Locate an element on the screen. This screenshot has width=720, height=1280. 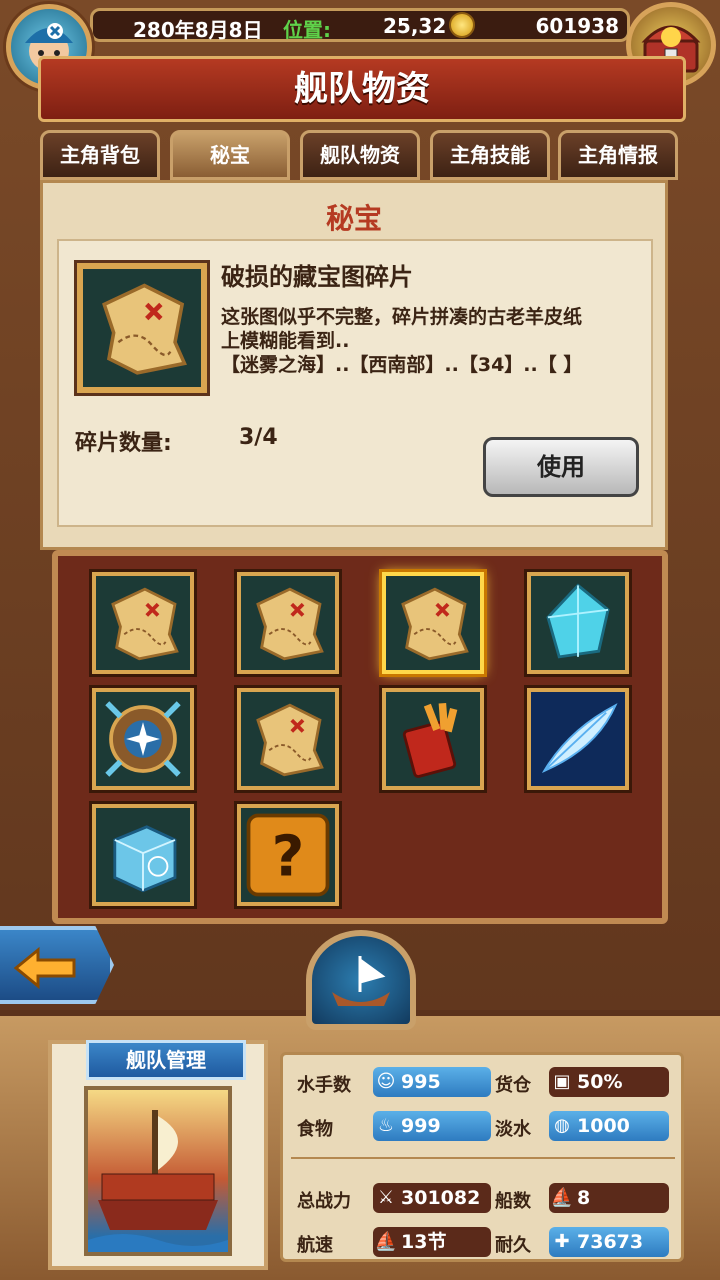
blue-feather-icon is located at coordinates (578, 739).